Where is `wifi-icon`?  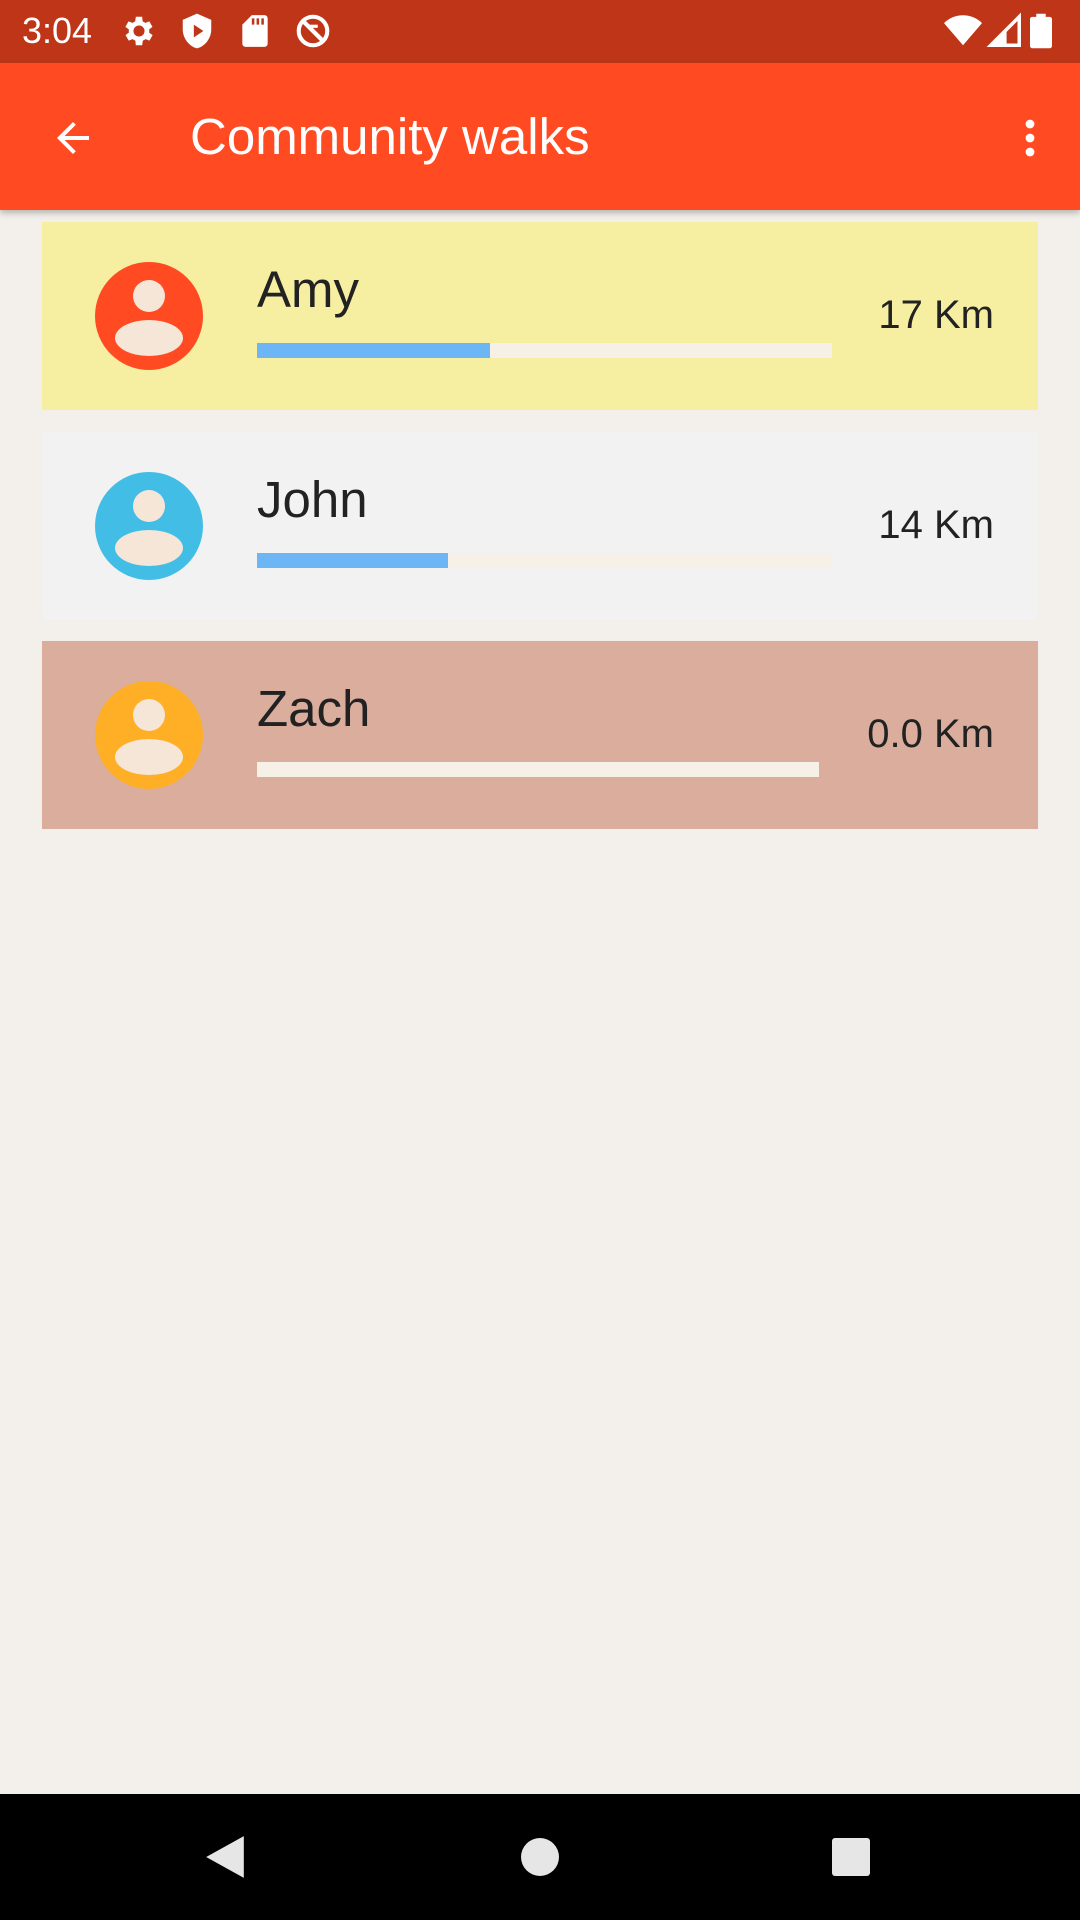
wifi-icon is located at coordinates (963, 31).